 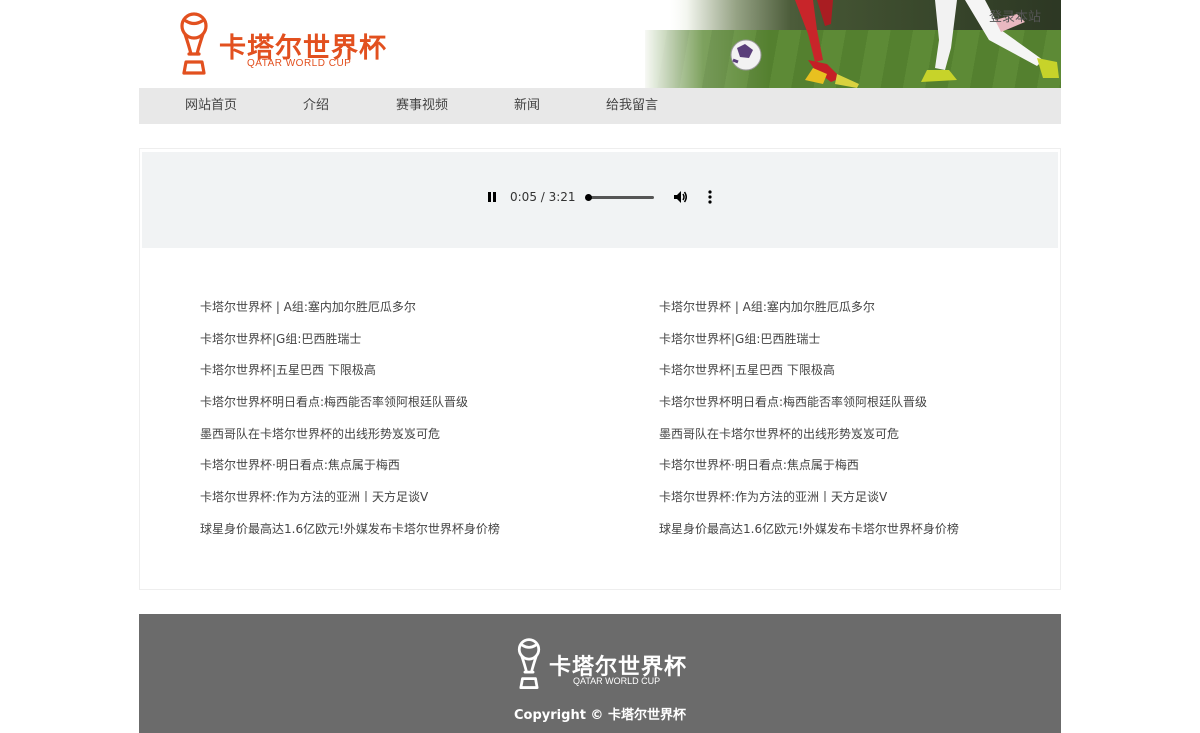 I want to click on pause-icon, so click(x=492, y=197).